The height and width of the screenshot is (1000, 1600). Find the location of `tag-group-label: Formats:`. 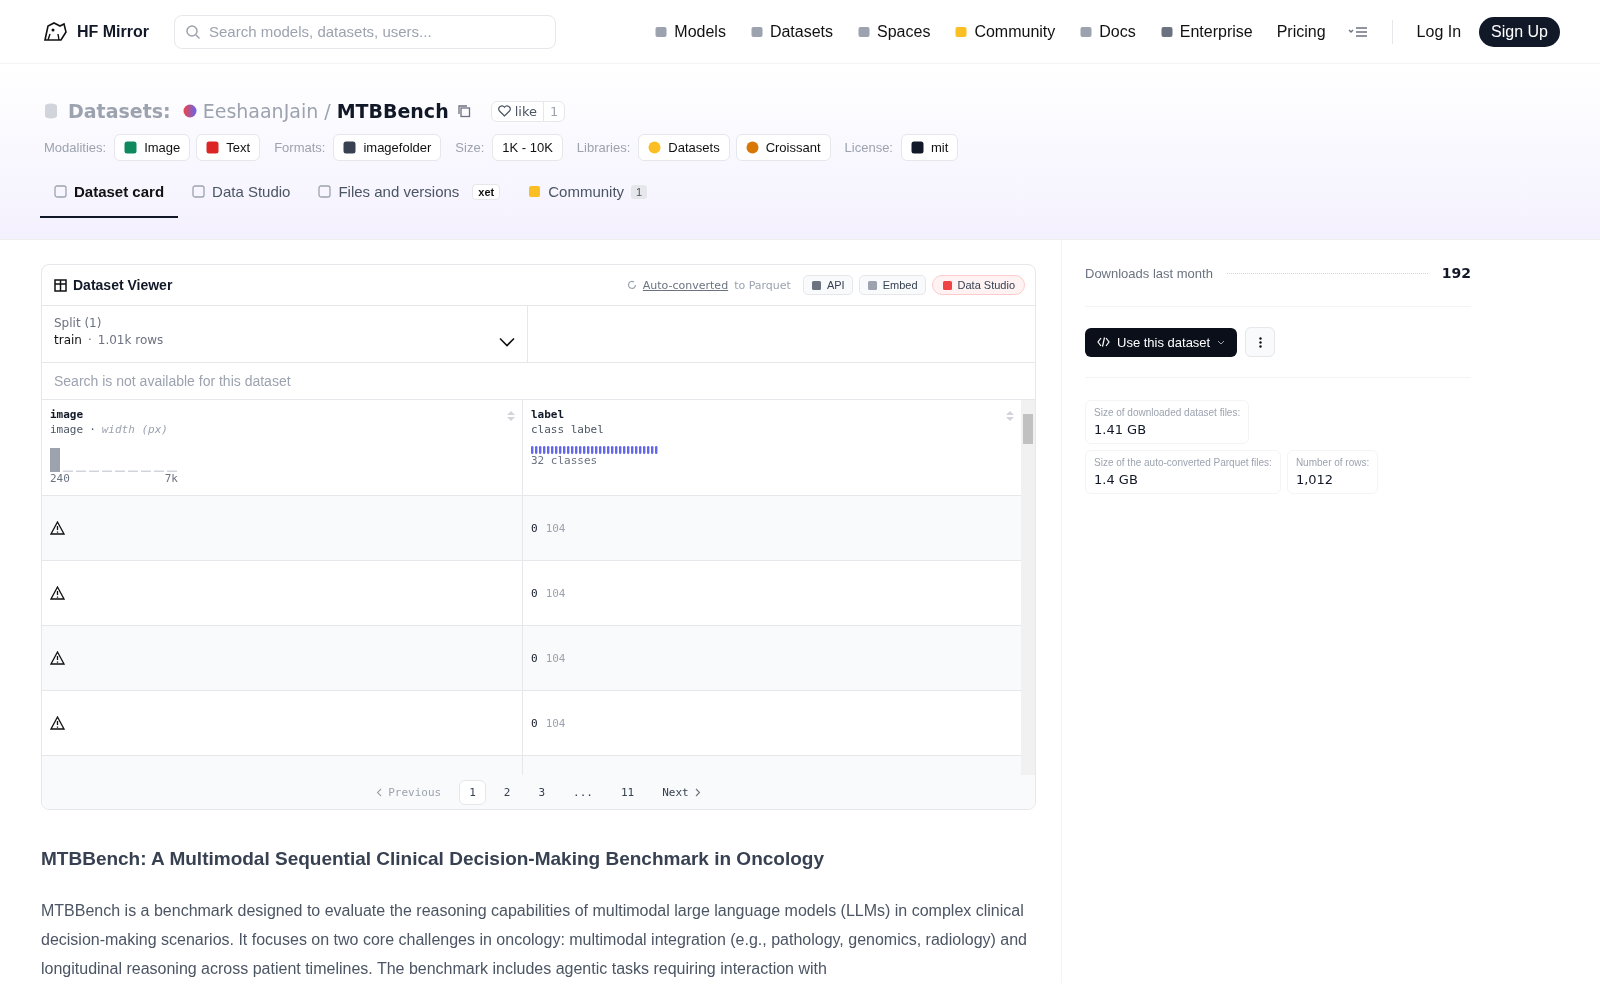

tag-group-label: Formats: is located at coordinates (300, 147).